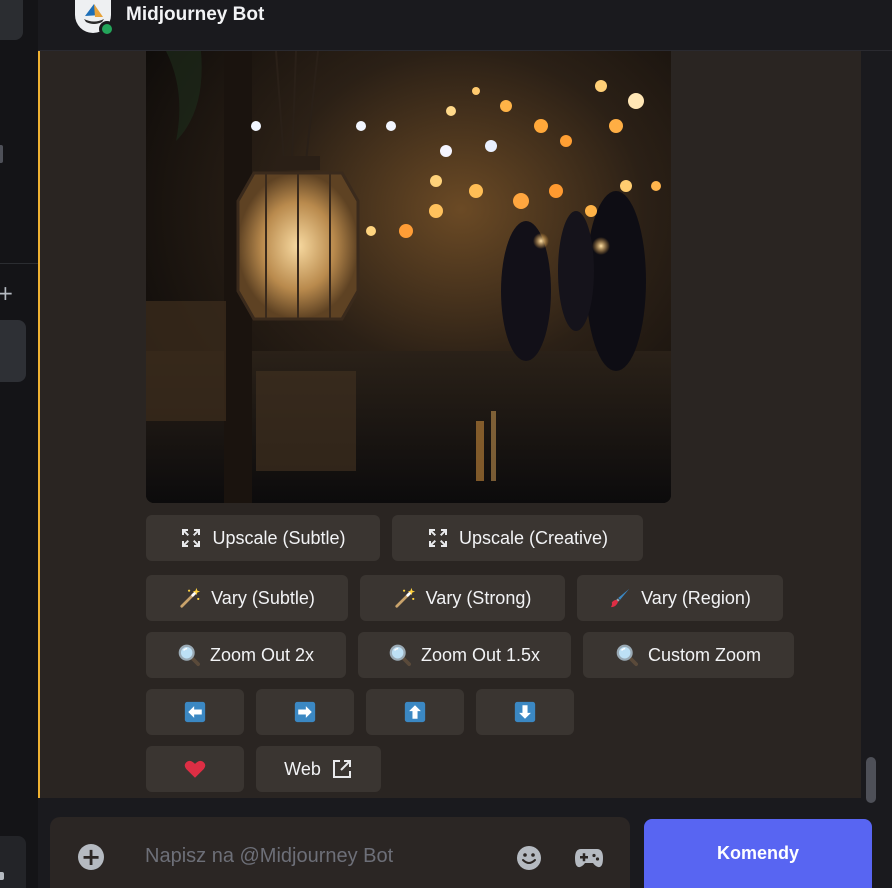  Describe the element at coordinates (11, 20) in the screenshot. I see `sidebar-header-block` at that location.